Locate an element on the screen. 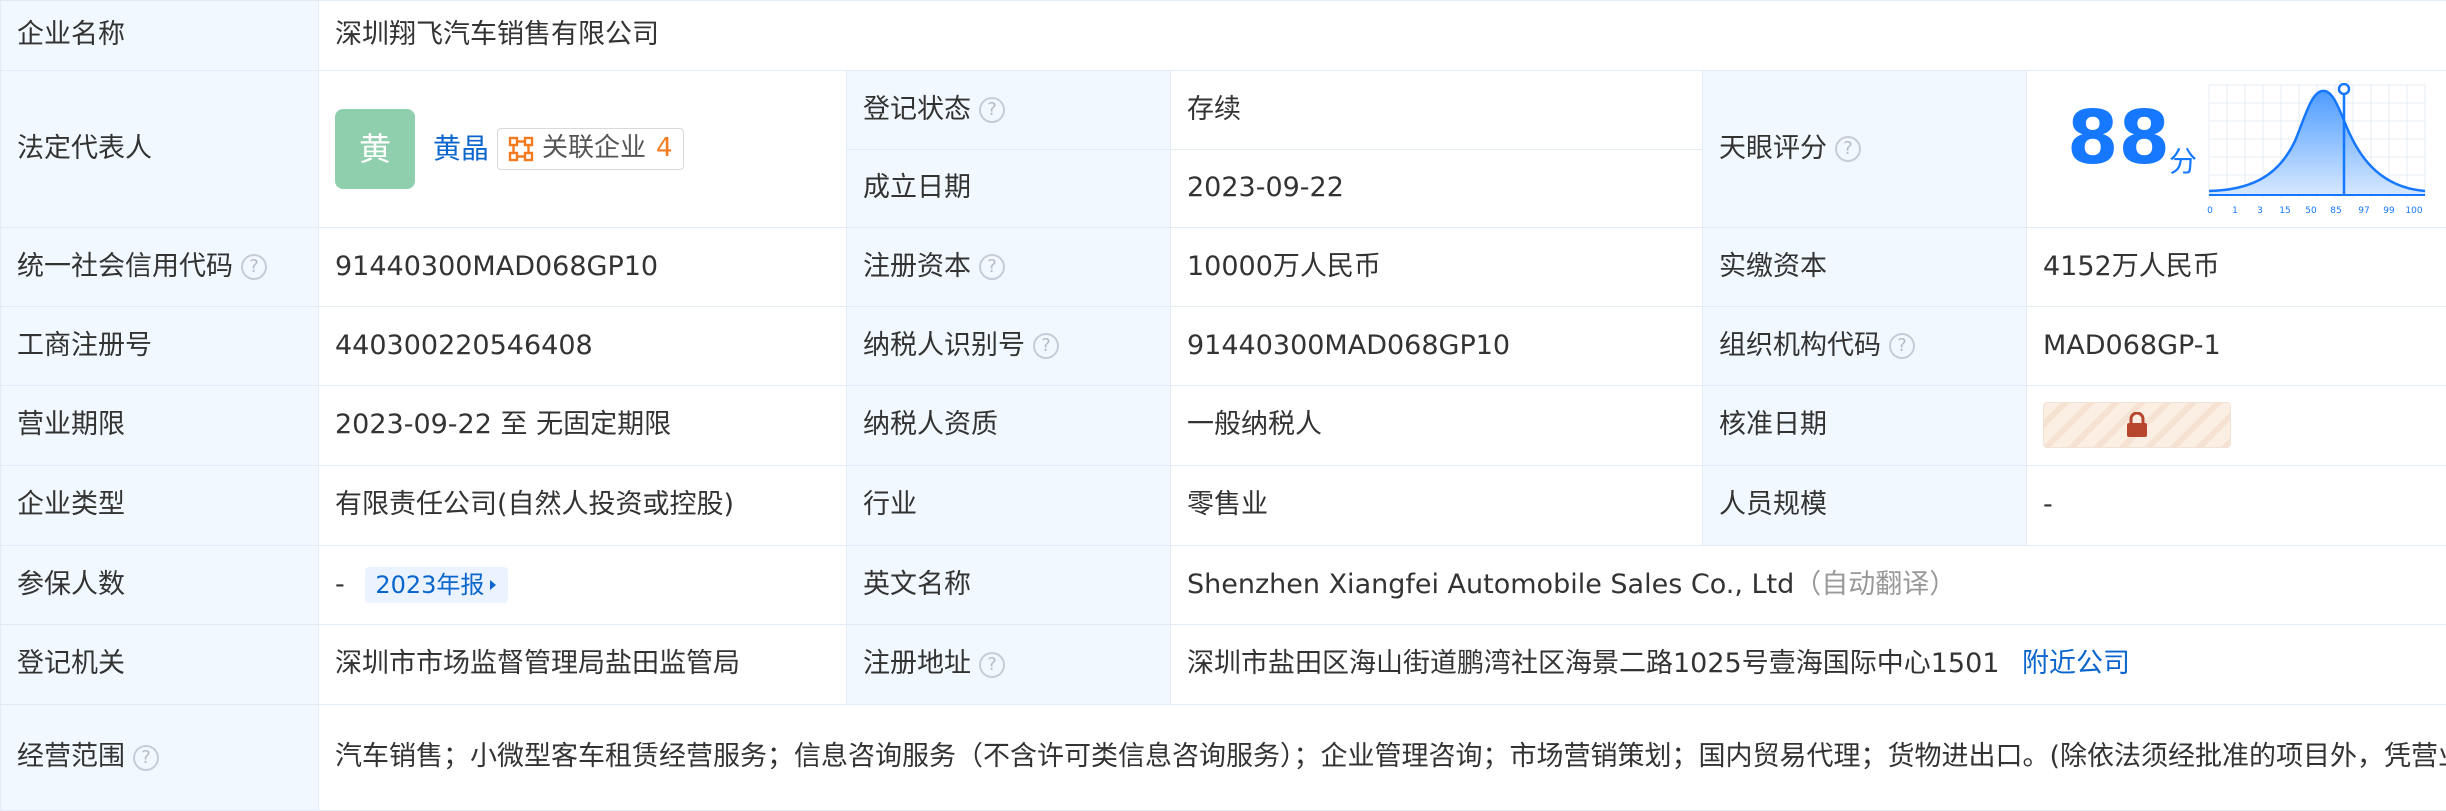 The width and height of the screenshot is (2446, 811). label-org-code: 组织机构代码? is located at coordinates (1864, 346).